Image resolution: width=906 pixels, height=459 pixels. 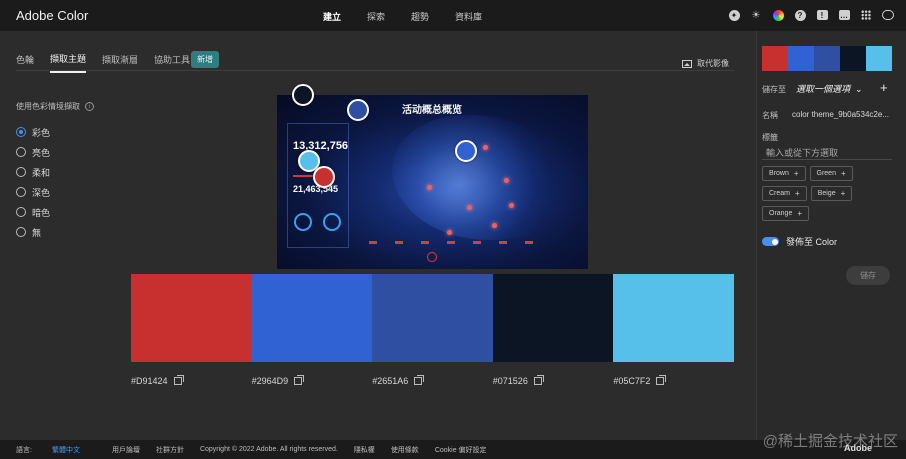 What do you see at coordinates (770, 115) in the screenshot?
I see `name-label: 名稱` at bounding box center [770, 115].